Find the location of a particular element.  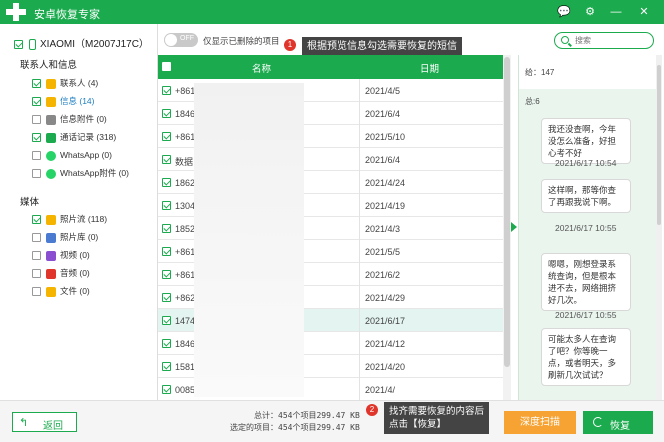

sidebar-item-photo-library: 照片库 (0) is located at coordinates (65, 237).